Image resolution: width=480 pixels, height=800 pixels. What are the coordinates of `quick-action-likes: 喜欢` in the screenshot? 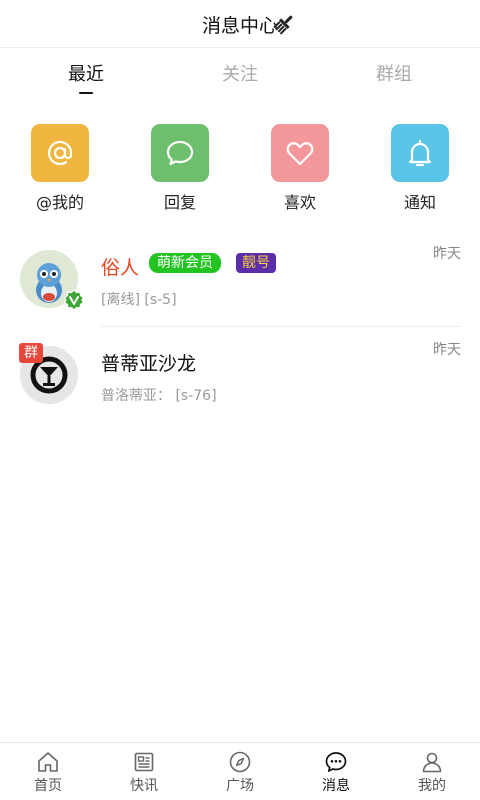 It's located at (300, 168).